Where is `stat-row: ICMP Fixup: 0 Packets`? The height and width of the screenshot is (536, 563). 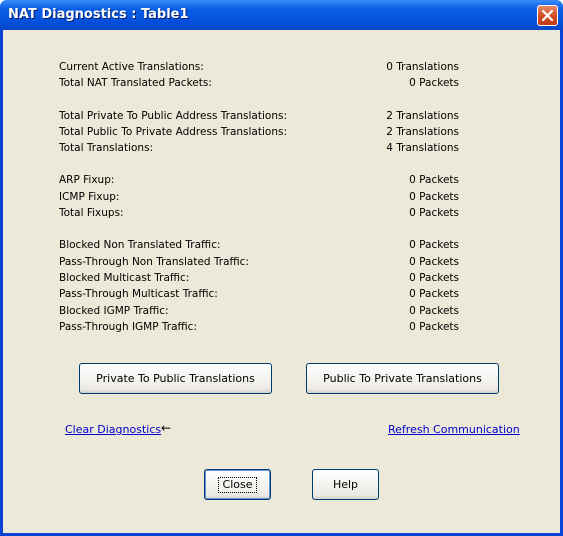
stat-row: ICMP Fixup: 0 Packets is located at coordinates (259, 199).